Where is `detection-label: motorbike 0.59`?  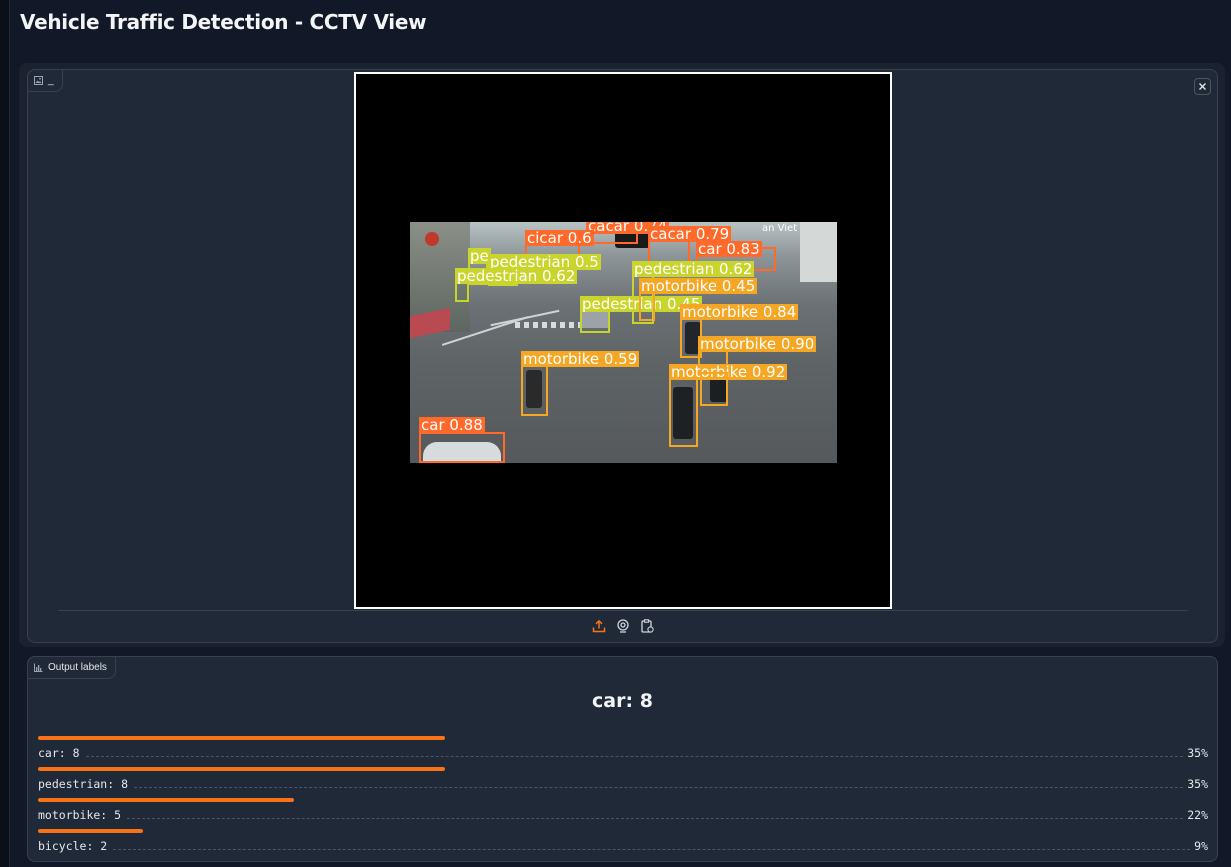 detection-label: motorbike 0.59 is located at coordinates (580, 359).